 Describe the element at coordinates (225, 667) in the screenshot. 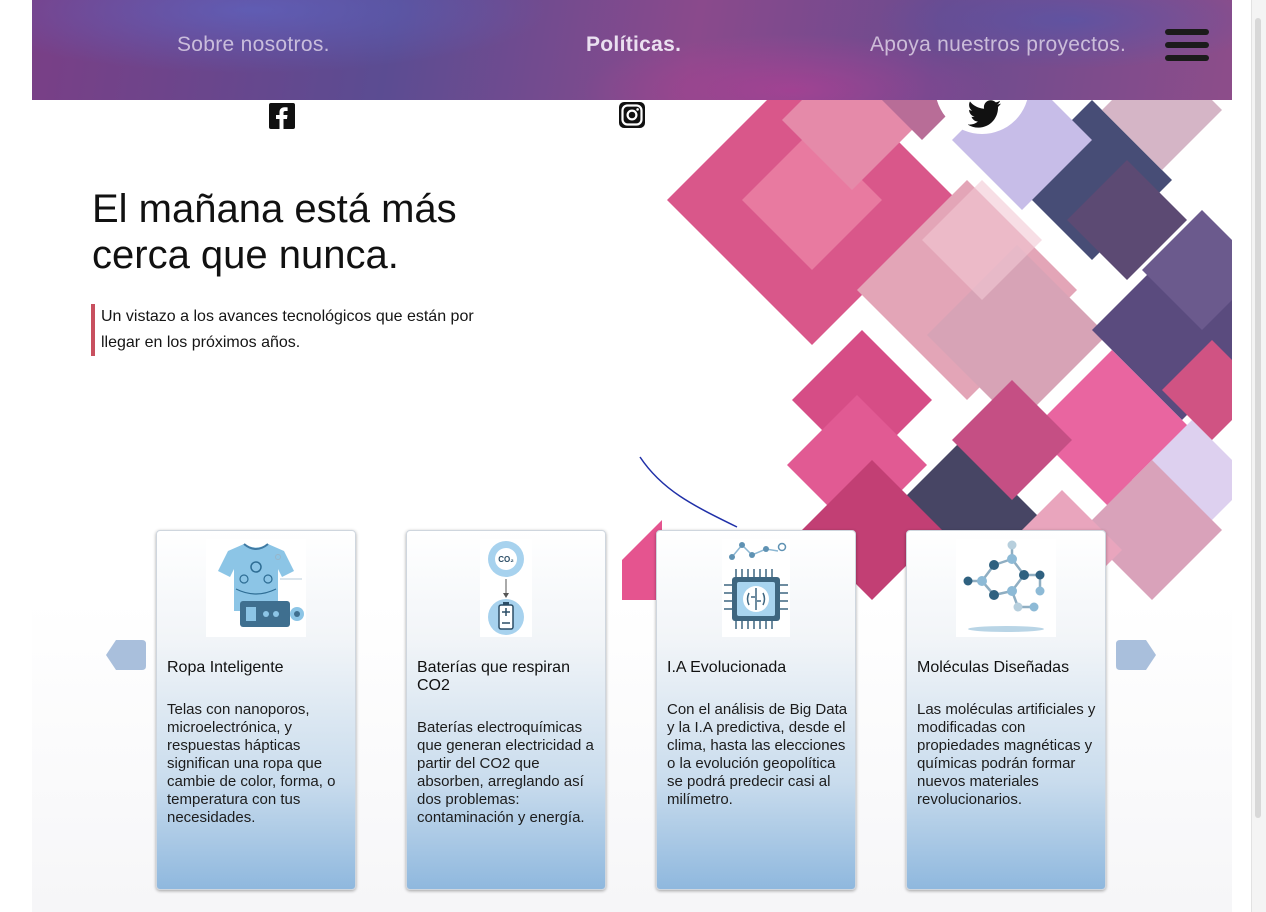

I see `card-title: Ropa Inteligente` at that location.